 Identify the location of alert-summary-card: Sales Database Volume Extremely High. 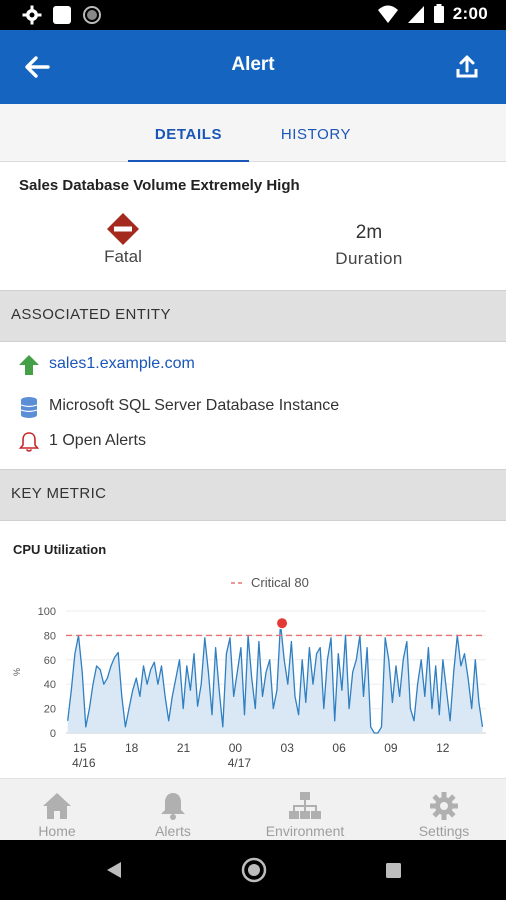
(253, 226).